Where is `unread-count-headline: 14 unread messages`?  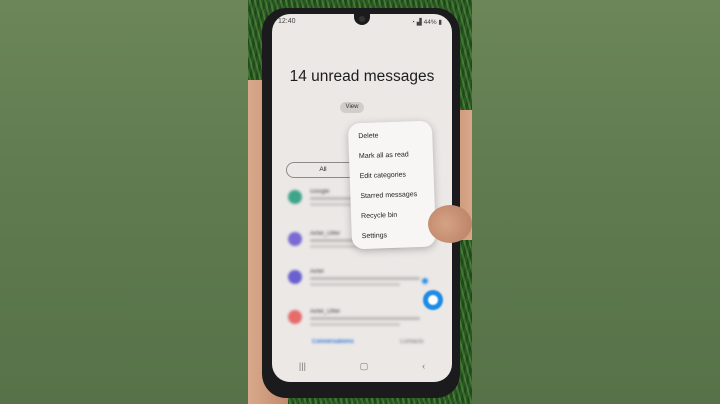 unread-count-headline: 14 unread messages is located at coordinates (362, 76).